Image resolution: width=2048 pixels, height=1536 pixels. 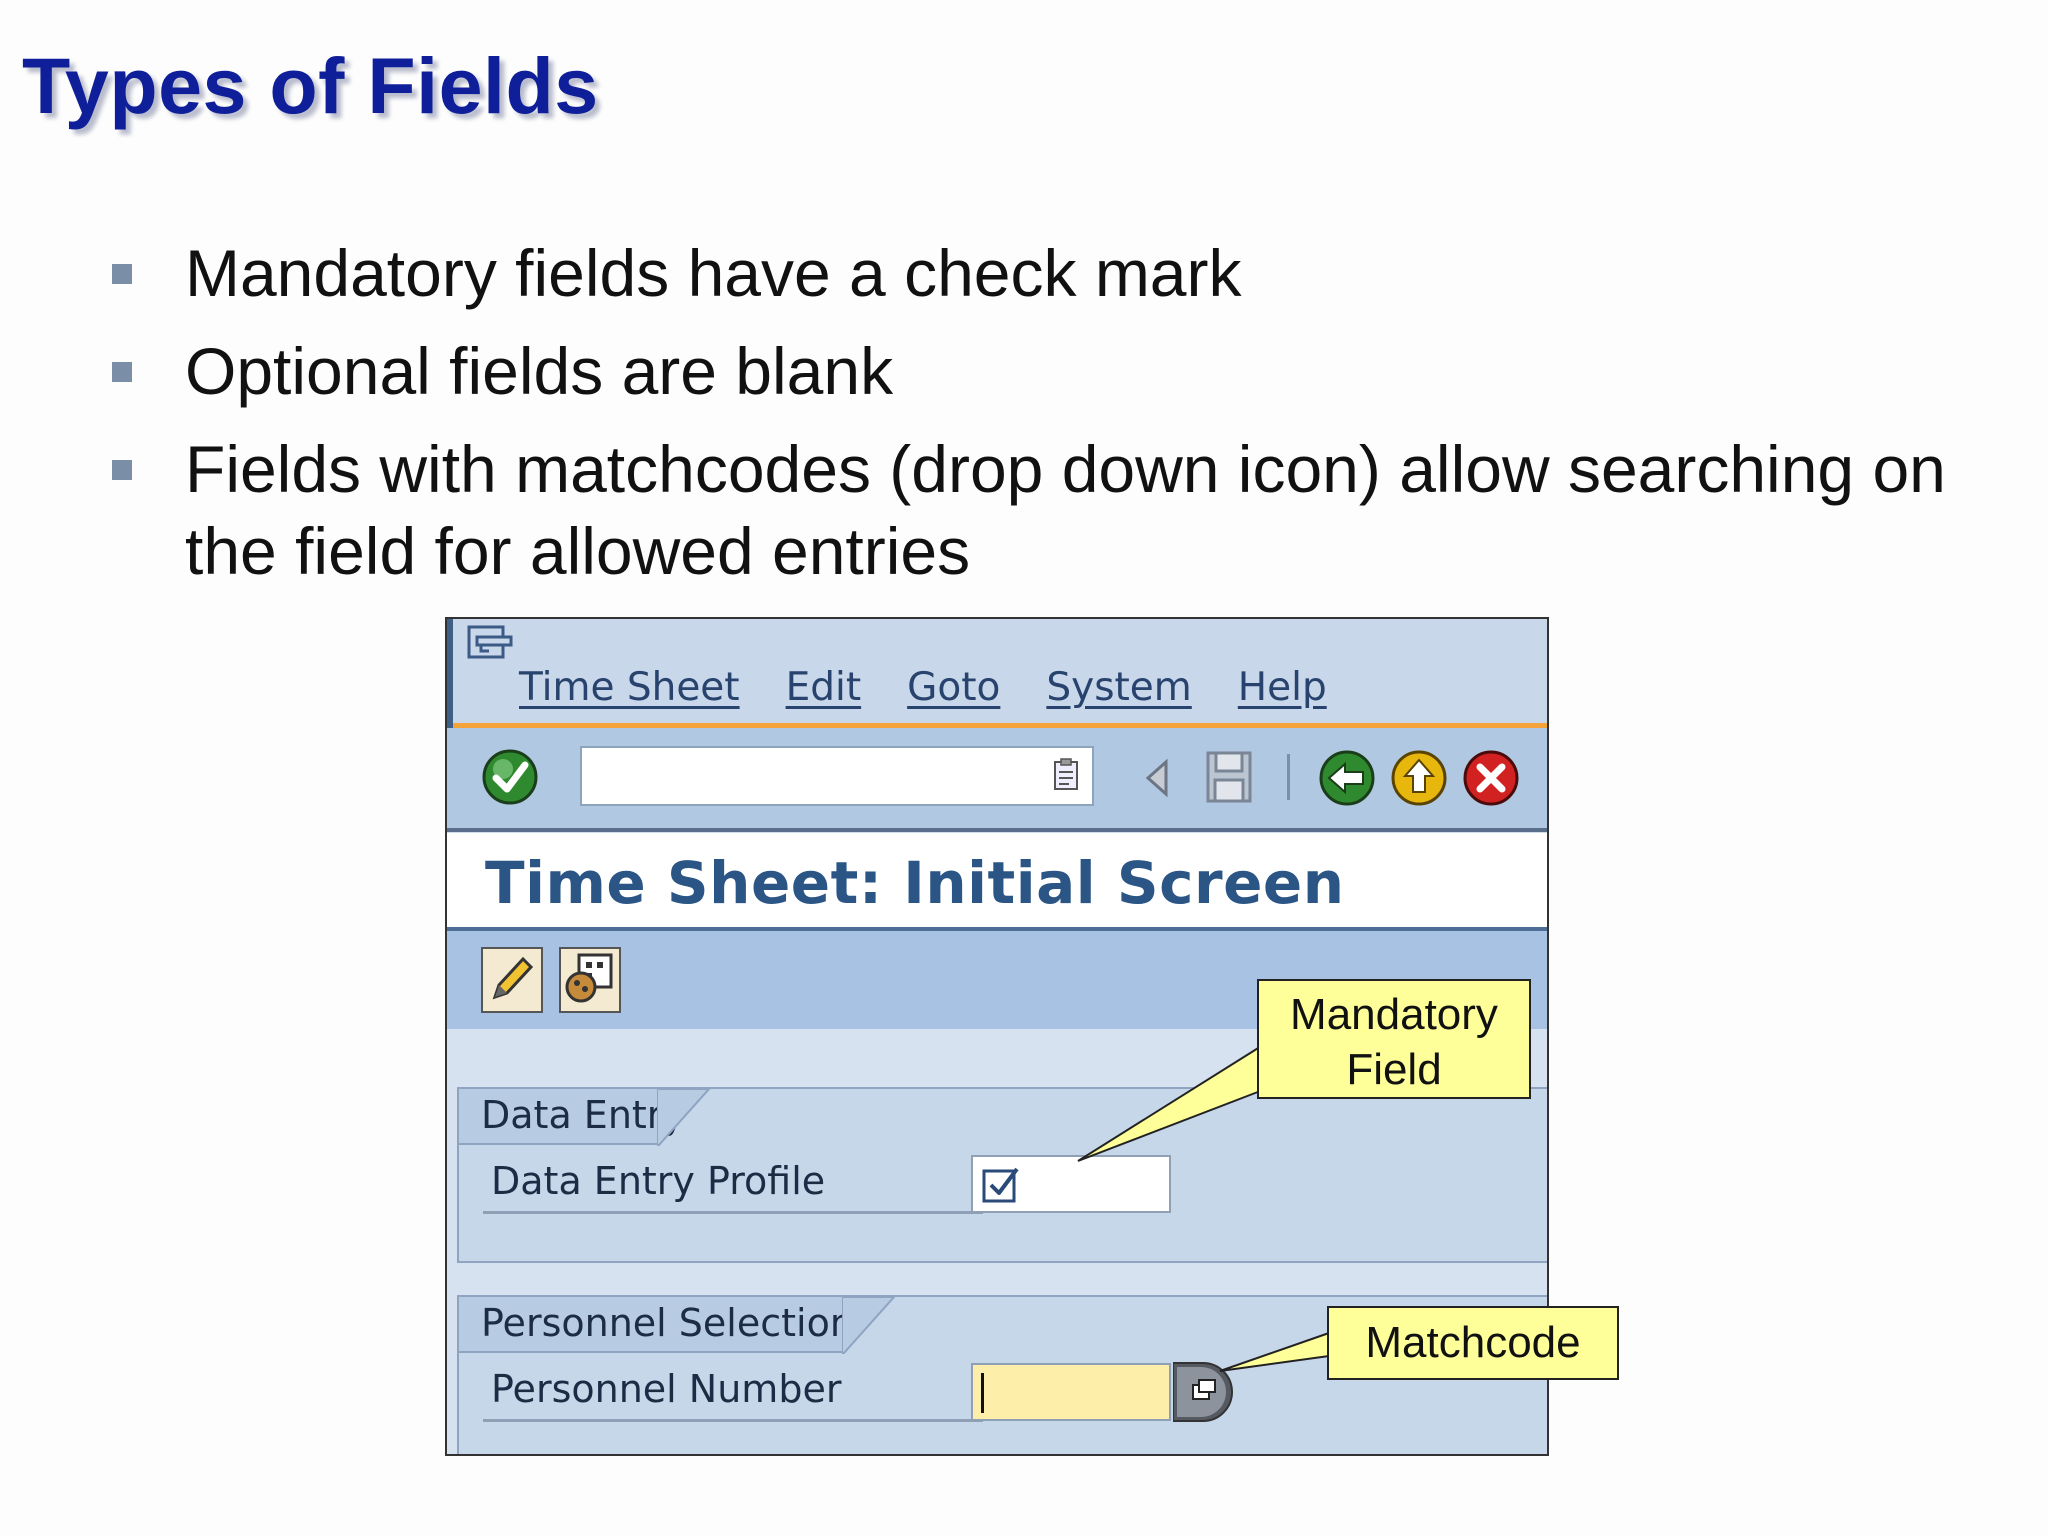 I want to click on mandatory-callout-pointer, so click(x=1170, y=1102).